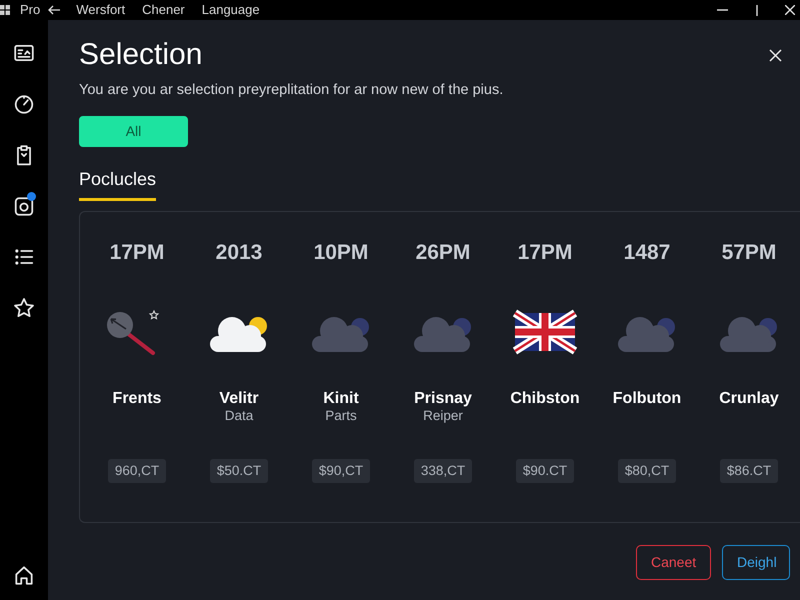 This screenshot has height=600, width=800. What do you see at coordinates (545, 399) in the screenshot?
I see `item-name: Chibston` at bounding box center [545, 399].